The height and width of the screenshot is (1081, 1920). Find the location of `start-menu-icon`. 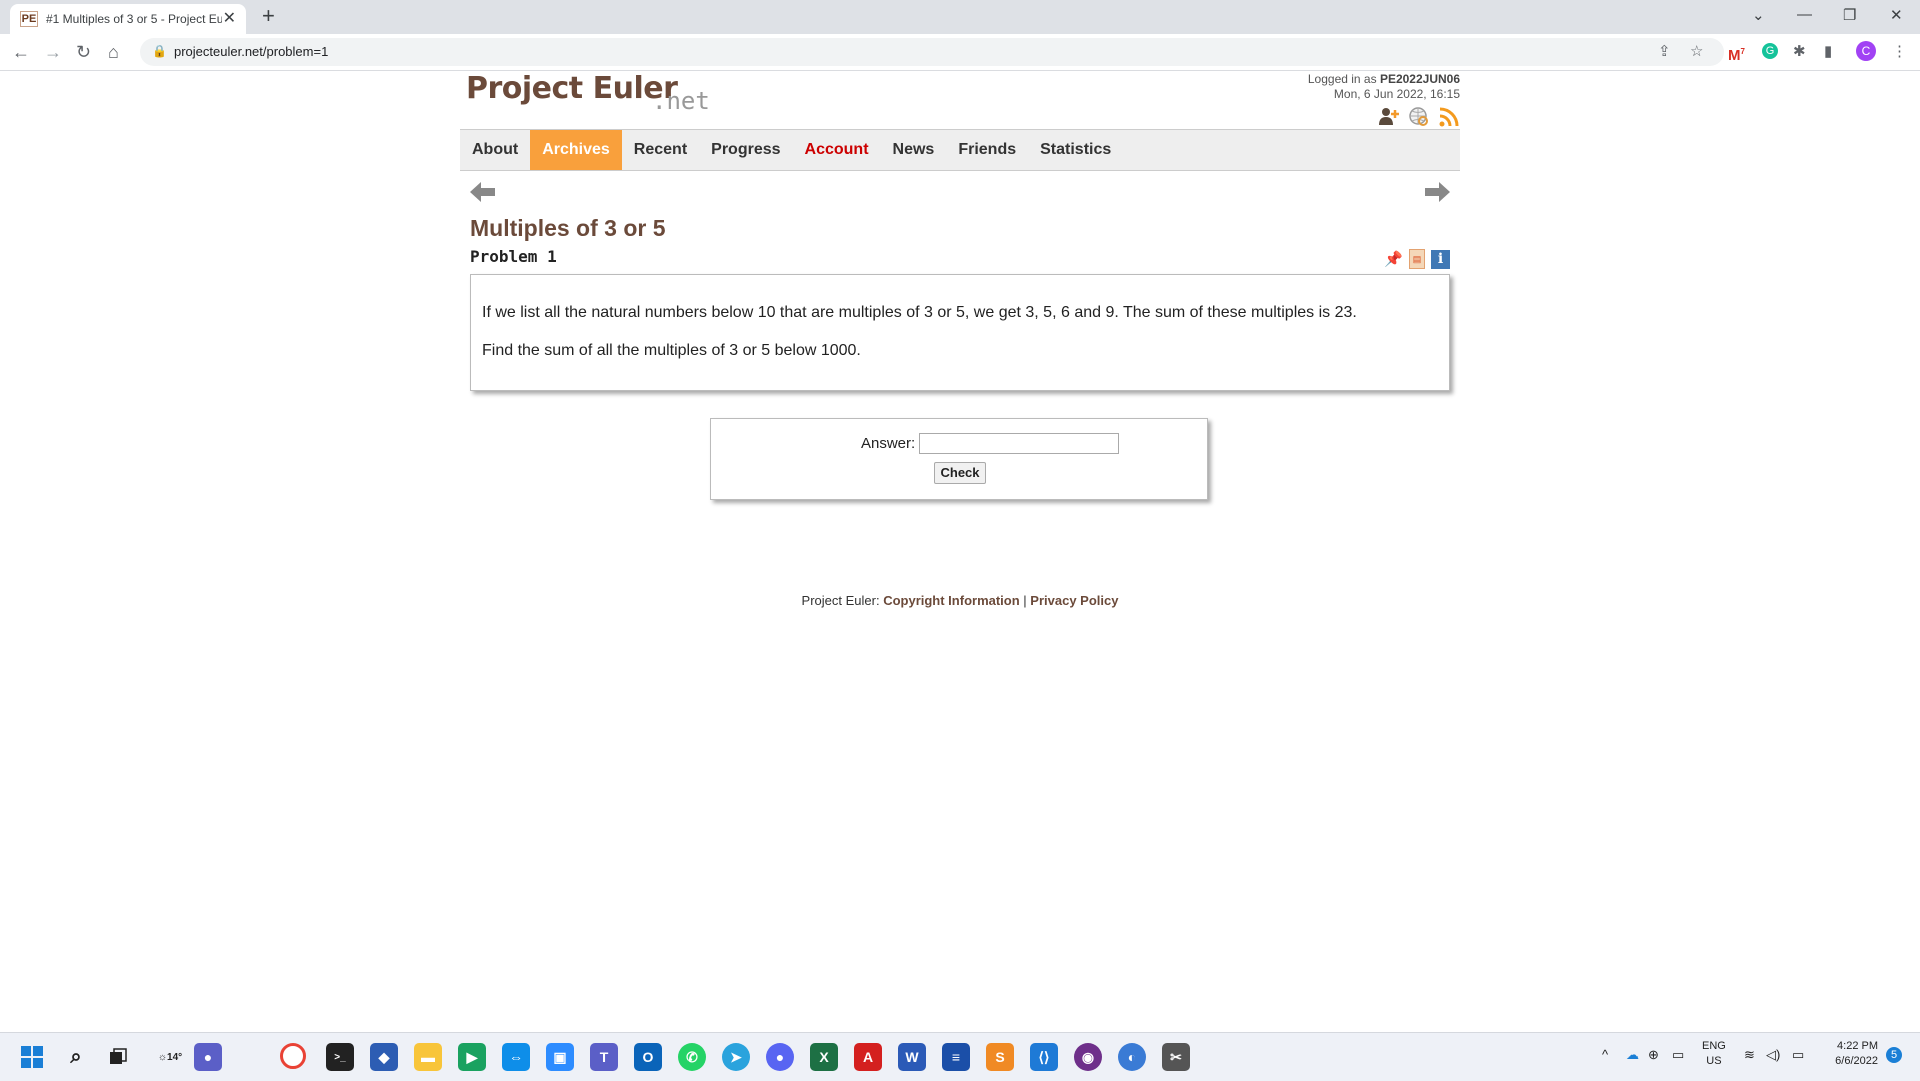

start-menu-icon is located at coordinates (32, 1057).